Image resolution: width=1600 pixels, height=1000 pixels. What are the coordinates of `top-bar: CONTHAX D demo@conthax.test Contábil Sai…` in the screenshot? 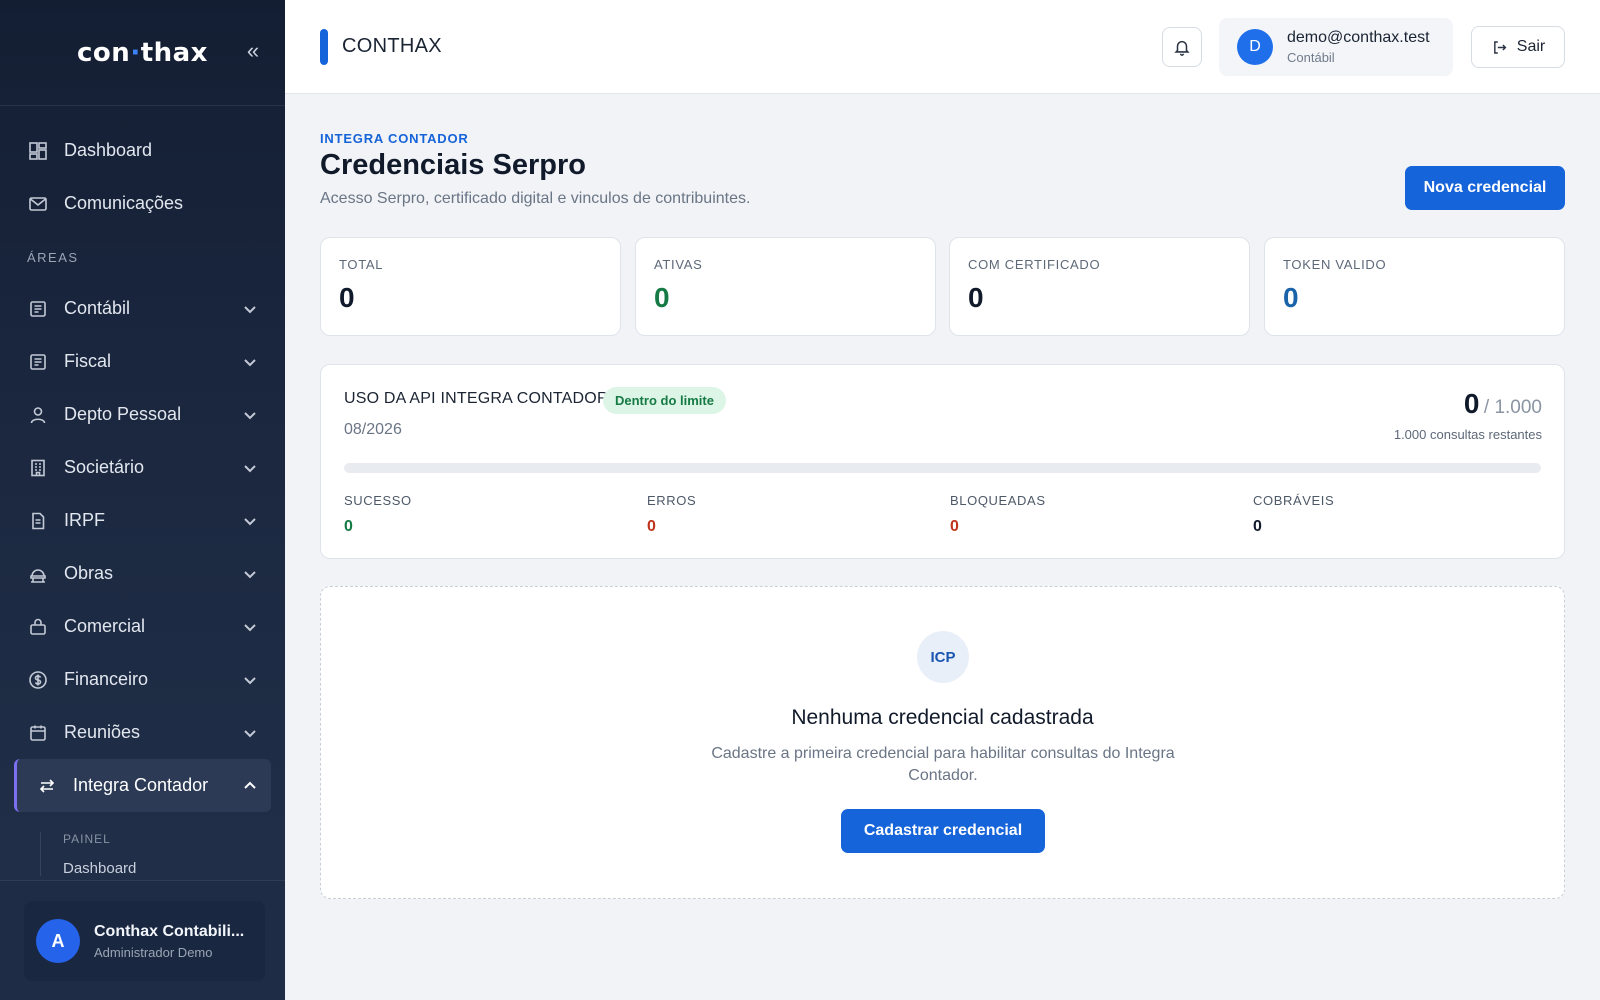 It's located at (942, 47).